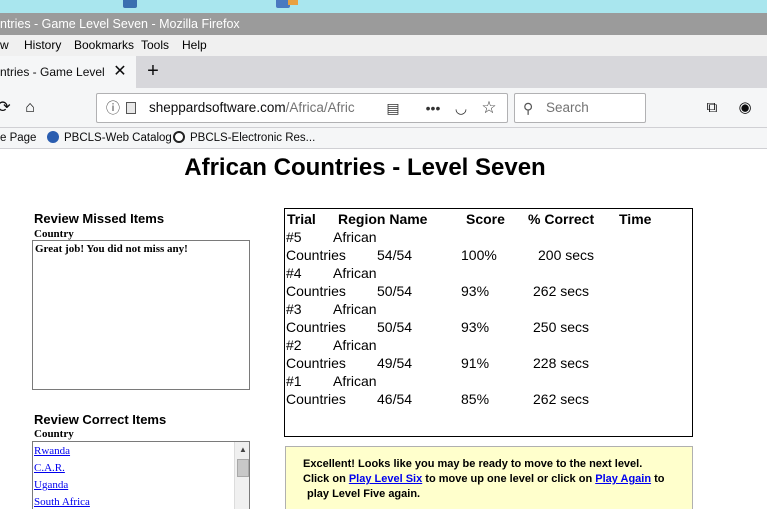  Describe the element at coordinates (745, 108) in the screenshot. I see `account-icon: ◉` at that location.